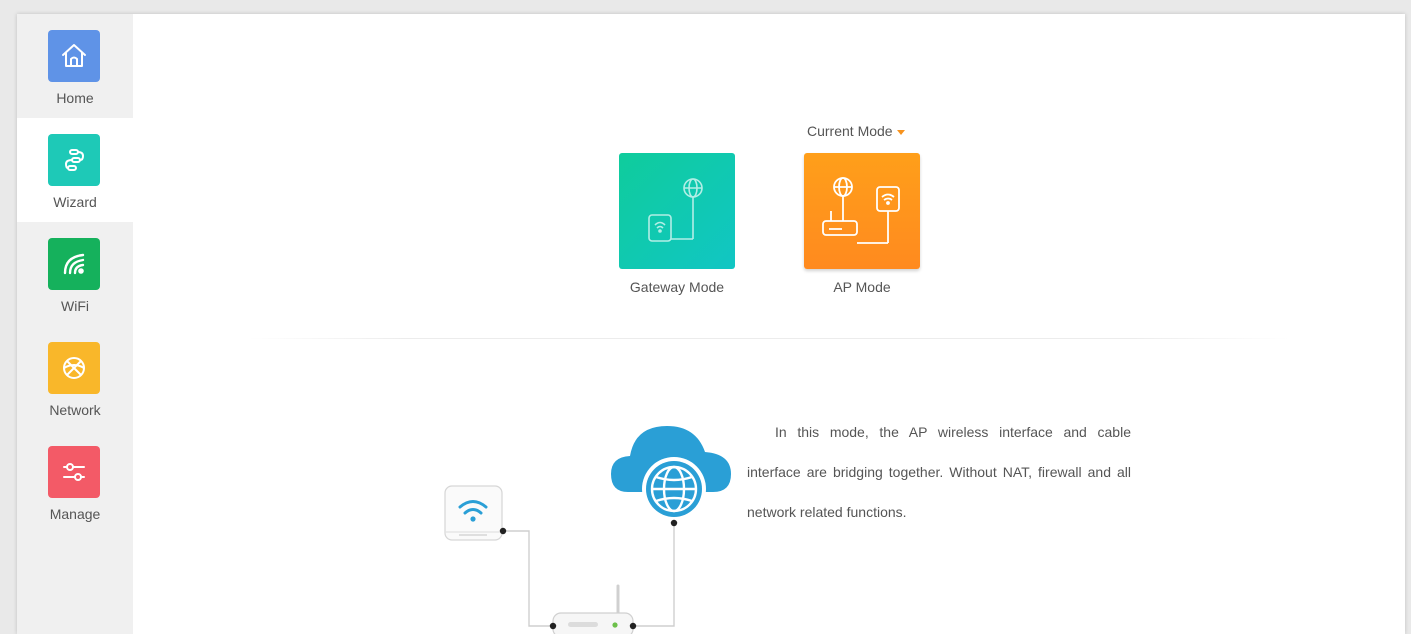 This screenshot has height=634, width=1411. I want to click on ap-mode-button, so click(862, 211).